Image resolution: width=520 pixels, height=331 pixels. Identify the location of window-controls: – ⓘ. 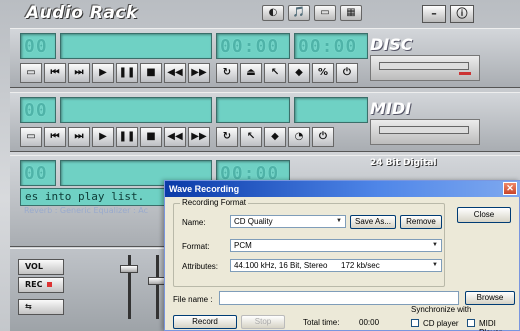
(448, 14).